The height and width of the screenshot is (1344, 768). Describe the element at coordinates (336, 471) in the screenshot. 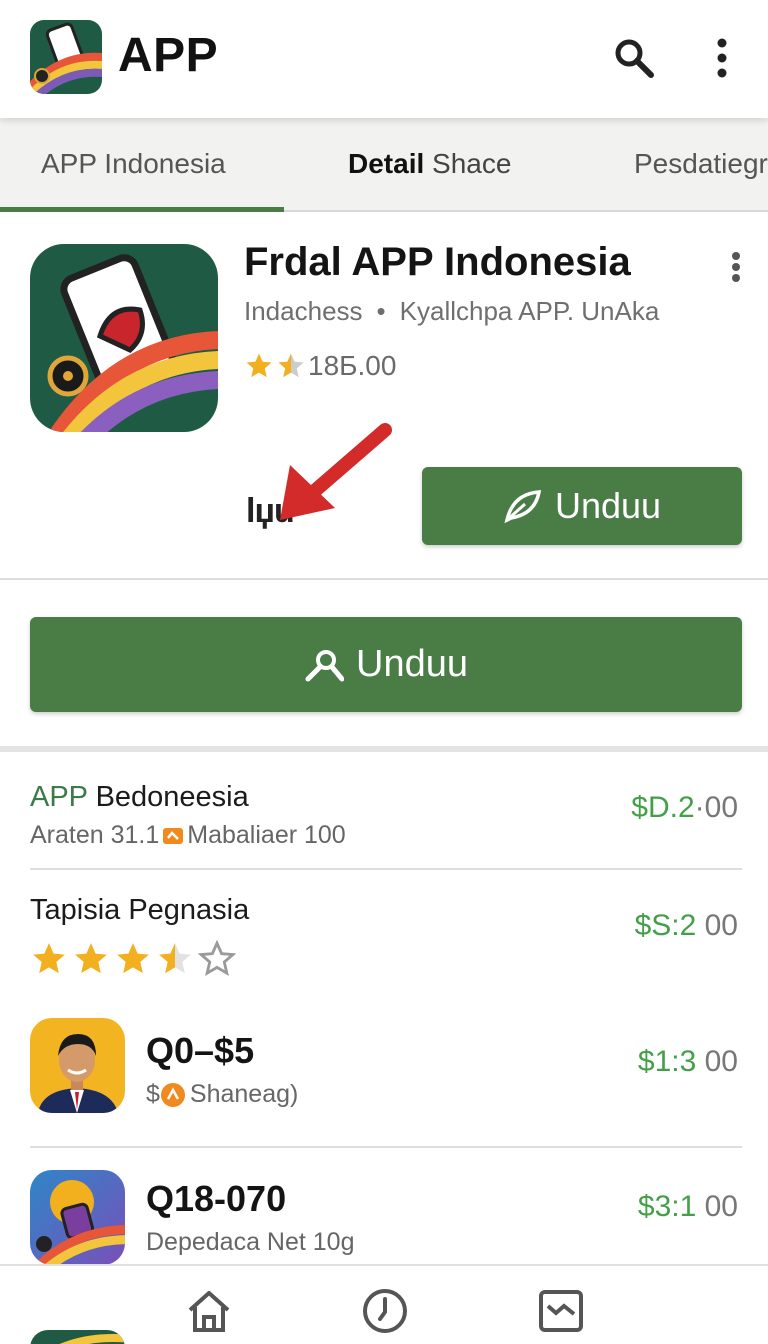

I see `pointer-arrow-icon` at that location.